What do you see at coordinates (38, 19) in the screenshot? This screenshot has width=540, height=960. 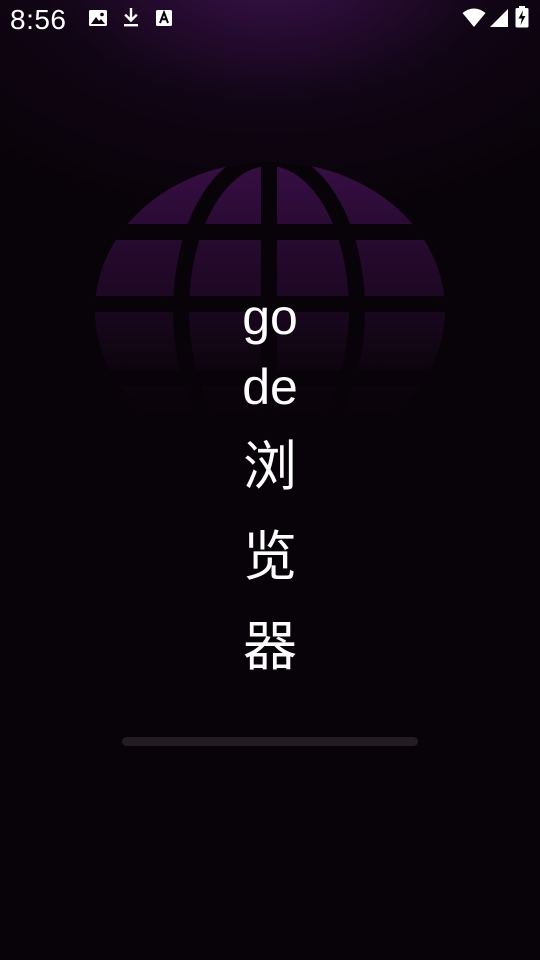 I see `status-time: 8:56` at bounding box center [38, 19].